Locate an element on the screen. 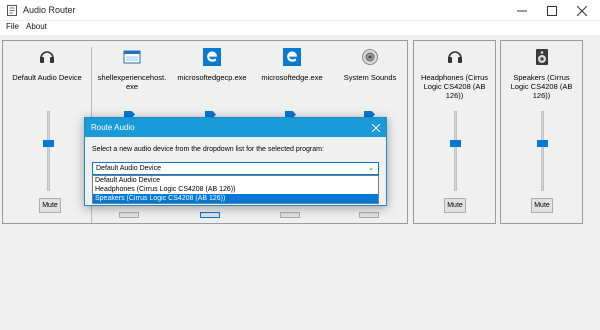 Image resolution: width=600 pixels, height=330 pixels. headphones-mute-button: Mute is located at coordinates (455, 205).